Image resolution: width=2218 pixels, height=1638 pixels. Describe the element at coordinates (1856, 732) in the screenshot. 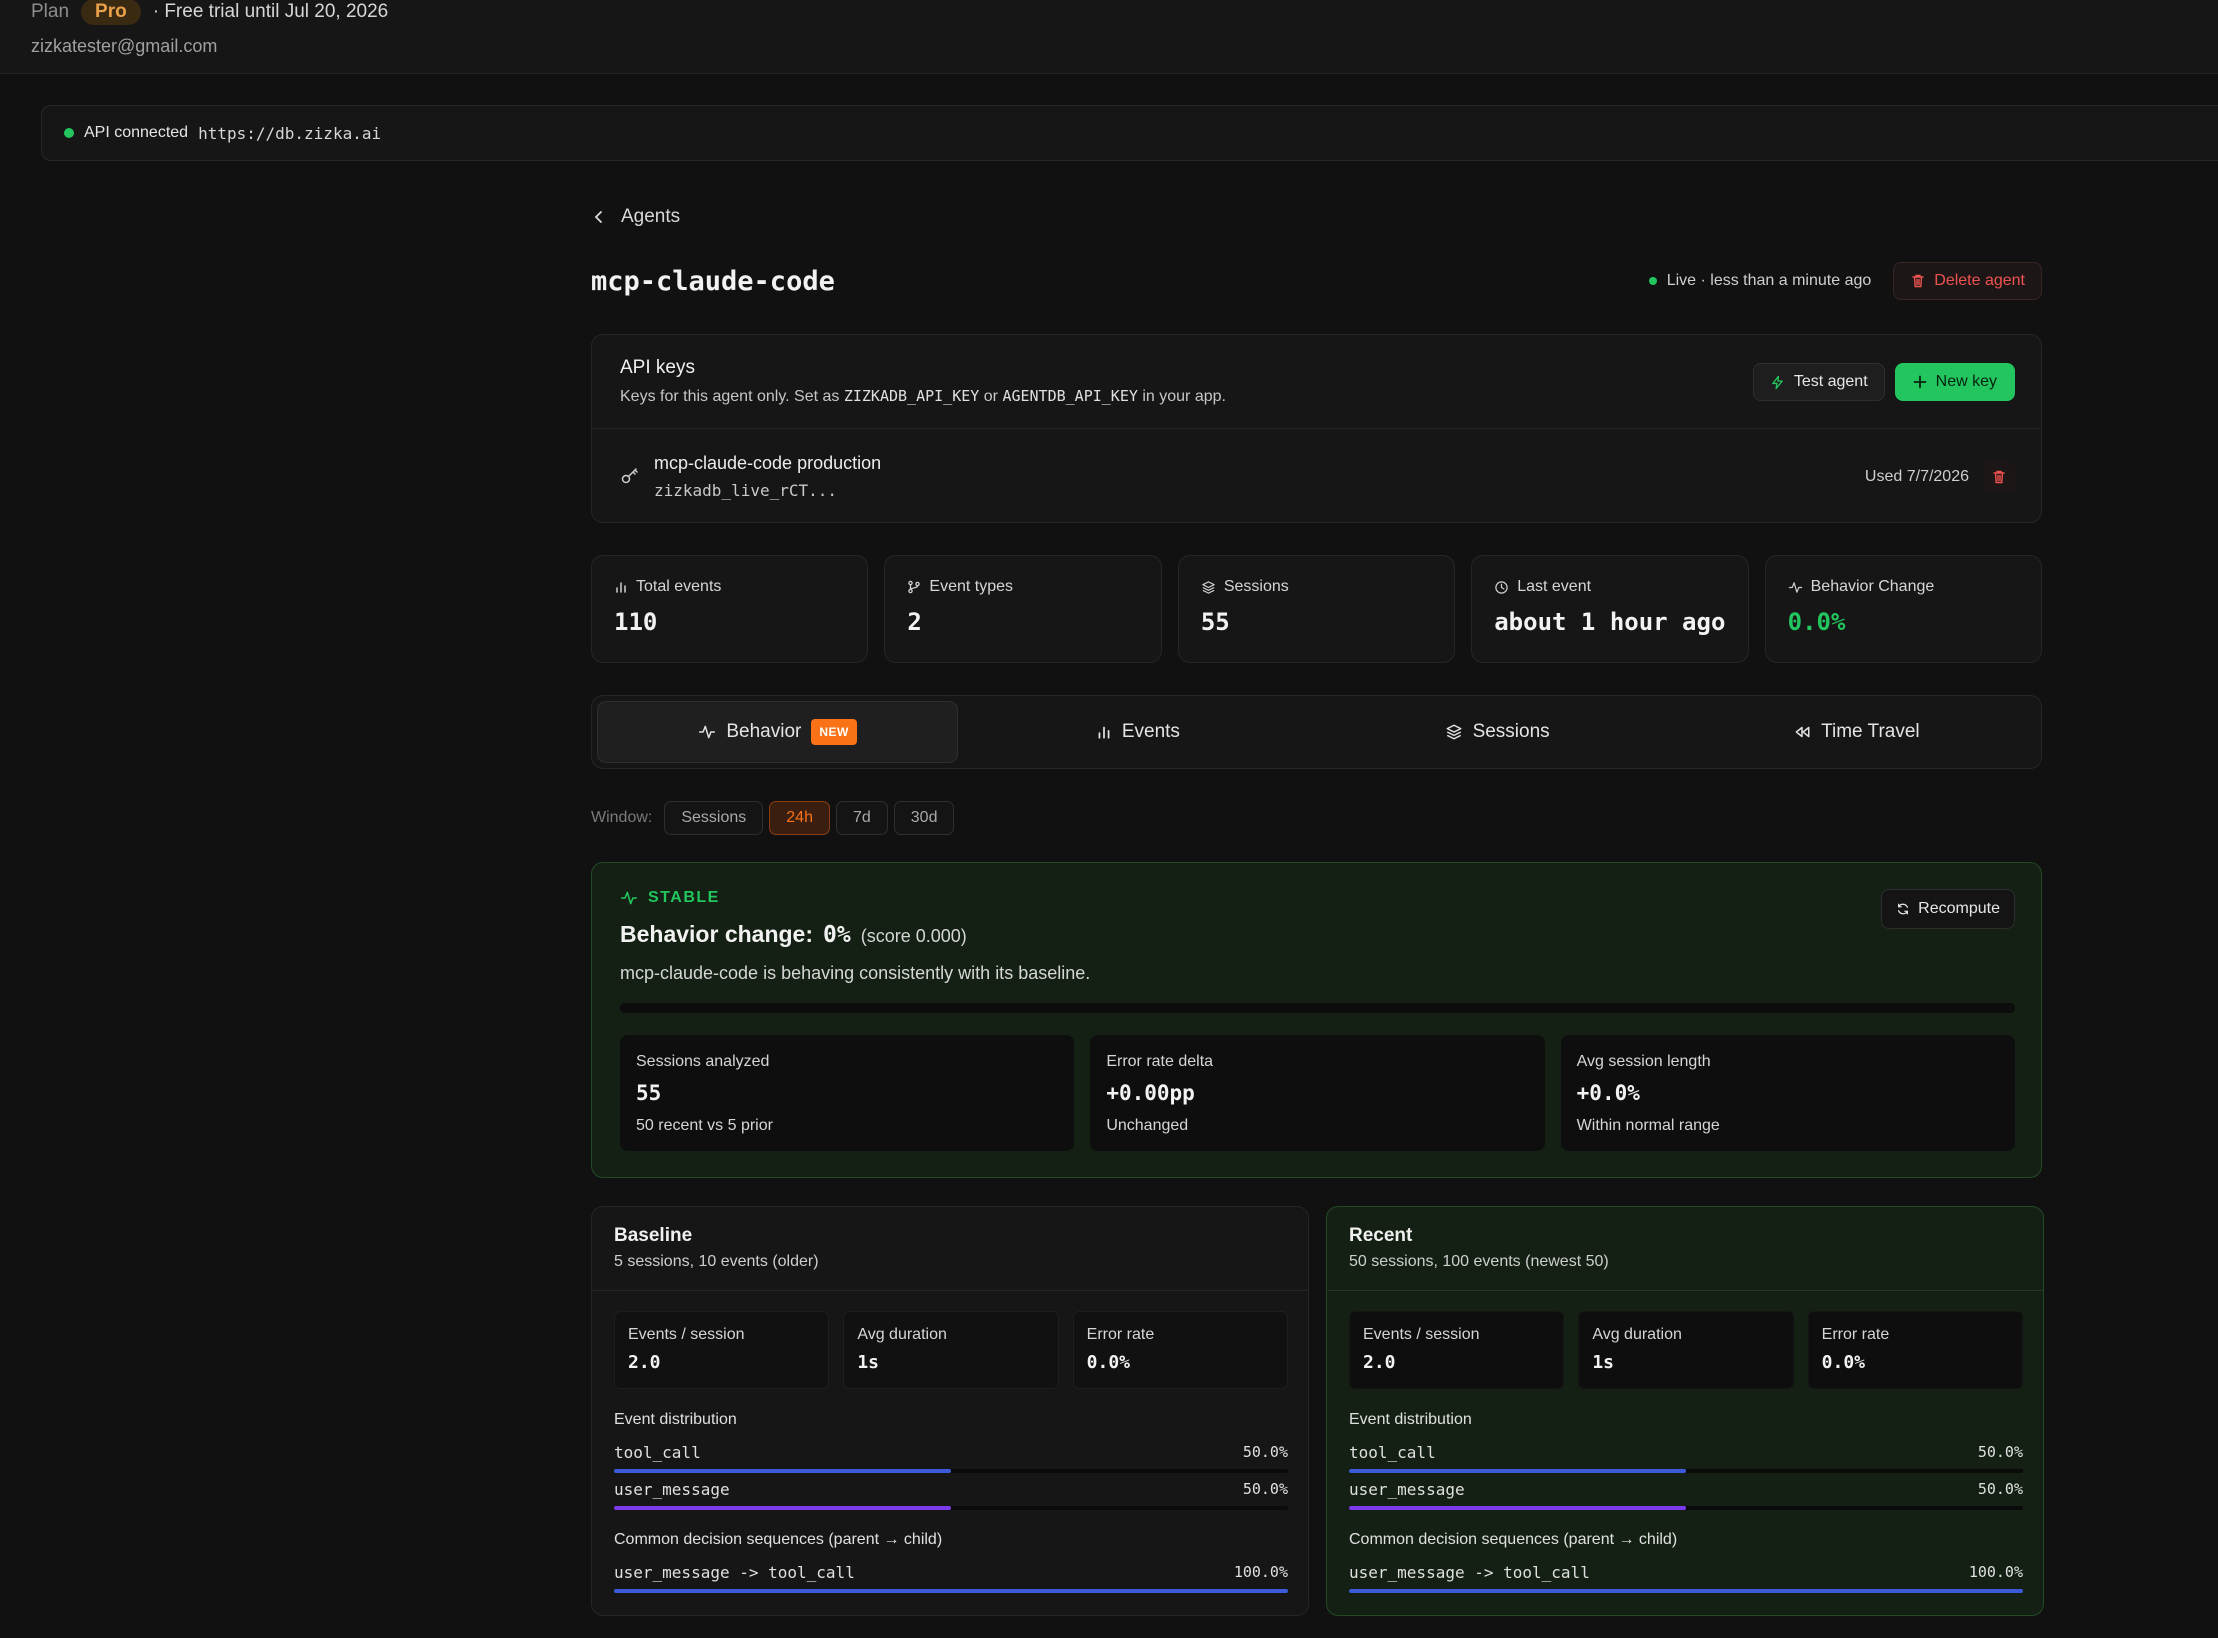

I see `tab-time-travel: Time Travel` at that location.